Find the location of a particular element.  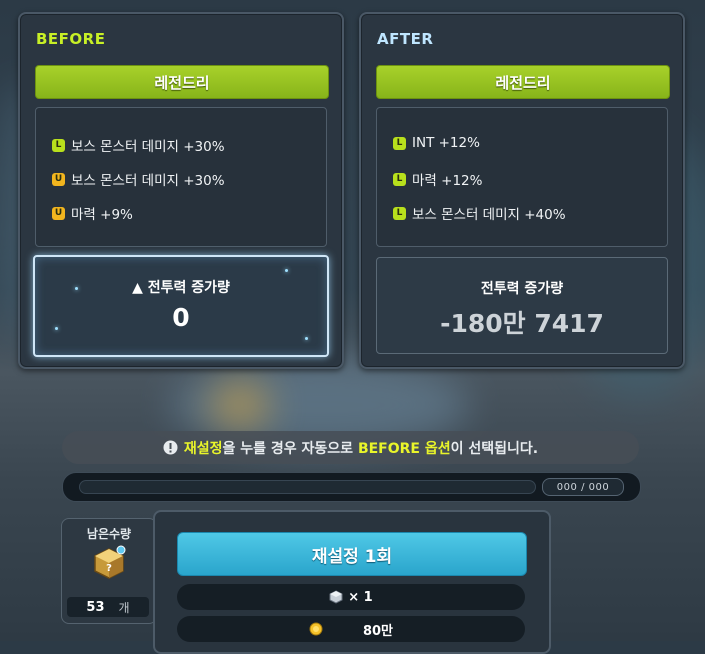

before-grade-label: 레전드리 is located at coordinates (182, 82).